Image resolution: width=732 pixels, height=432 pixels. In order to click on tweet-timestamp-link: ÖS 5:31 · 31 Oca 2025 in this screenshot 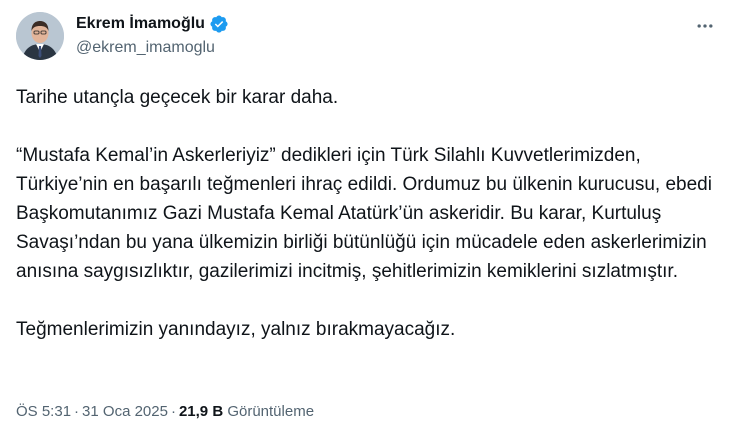, I will do `click(92, 411)`.